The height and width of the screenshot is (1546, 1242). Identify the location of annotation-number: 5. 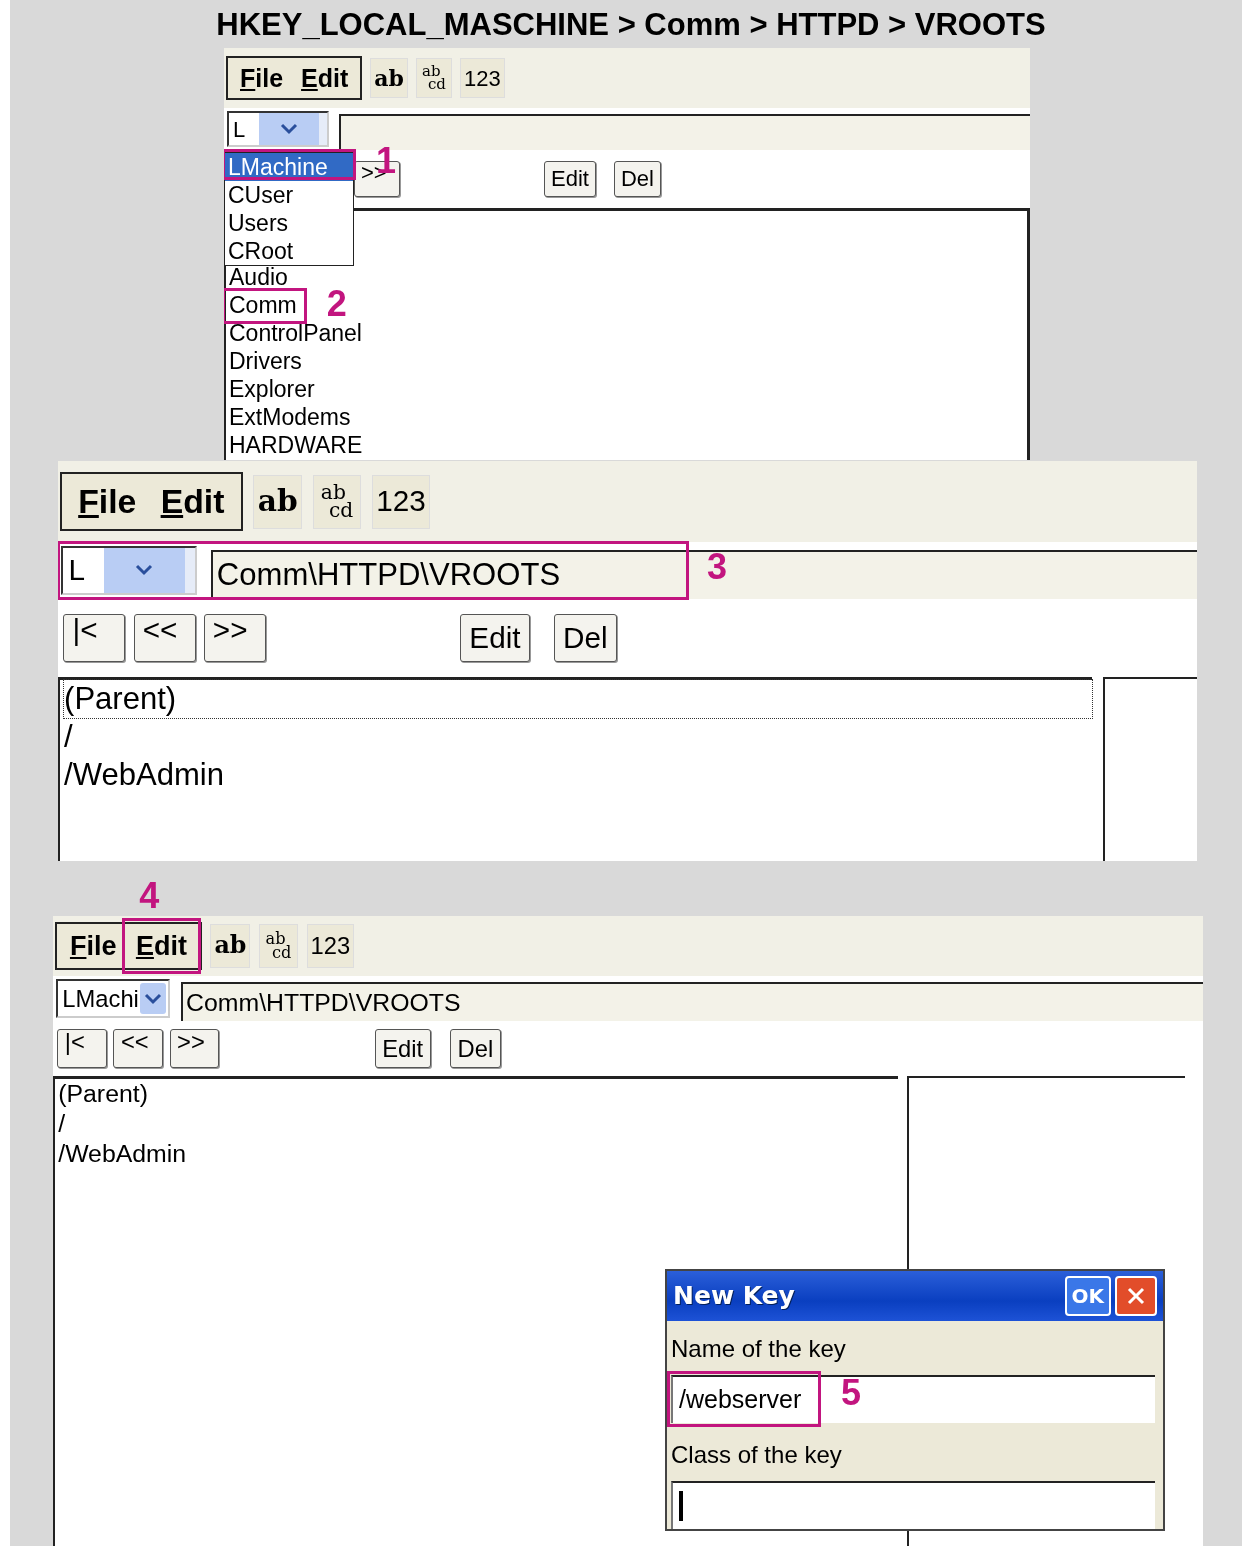
(851, 1393).